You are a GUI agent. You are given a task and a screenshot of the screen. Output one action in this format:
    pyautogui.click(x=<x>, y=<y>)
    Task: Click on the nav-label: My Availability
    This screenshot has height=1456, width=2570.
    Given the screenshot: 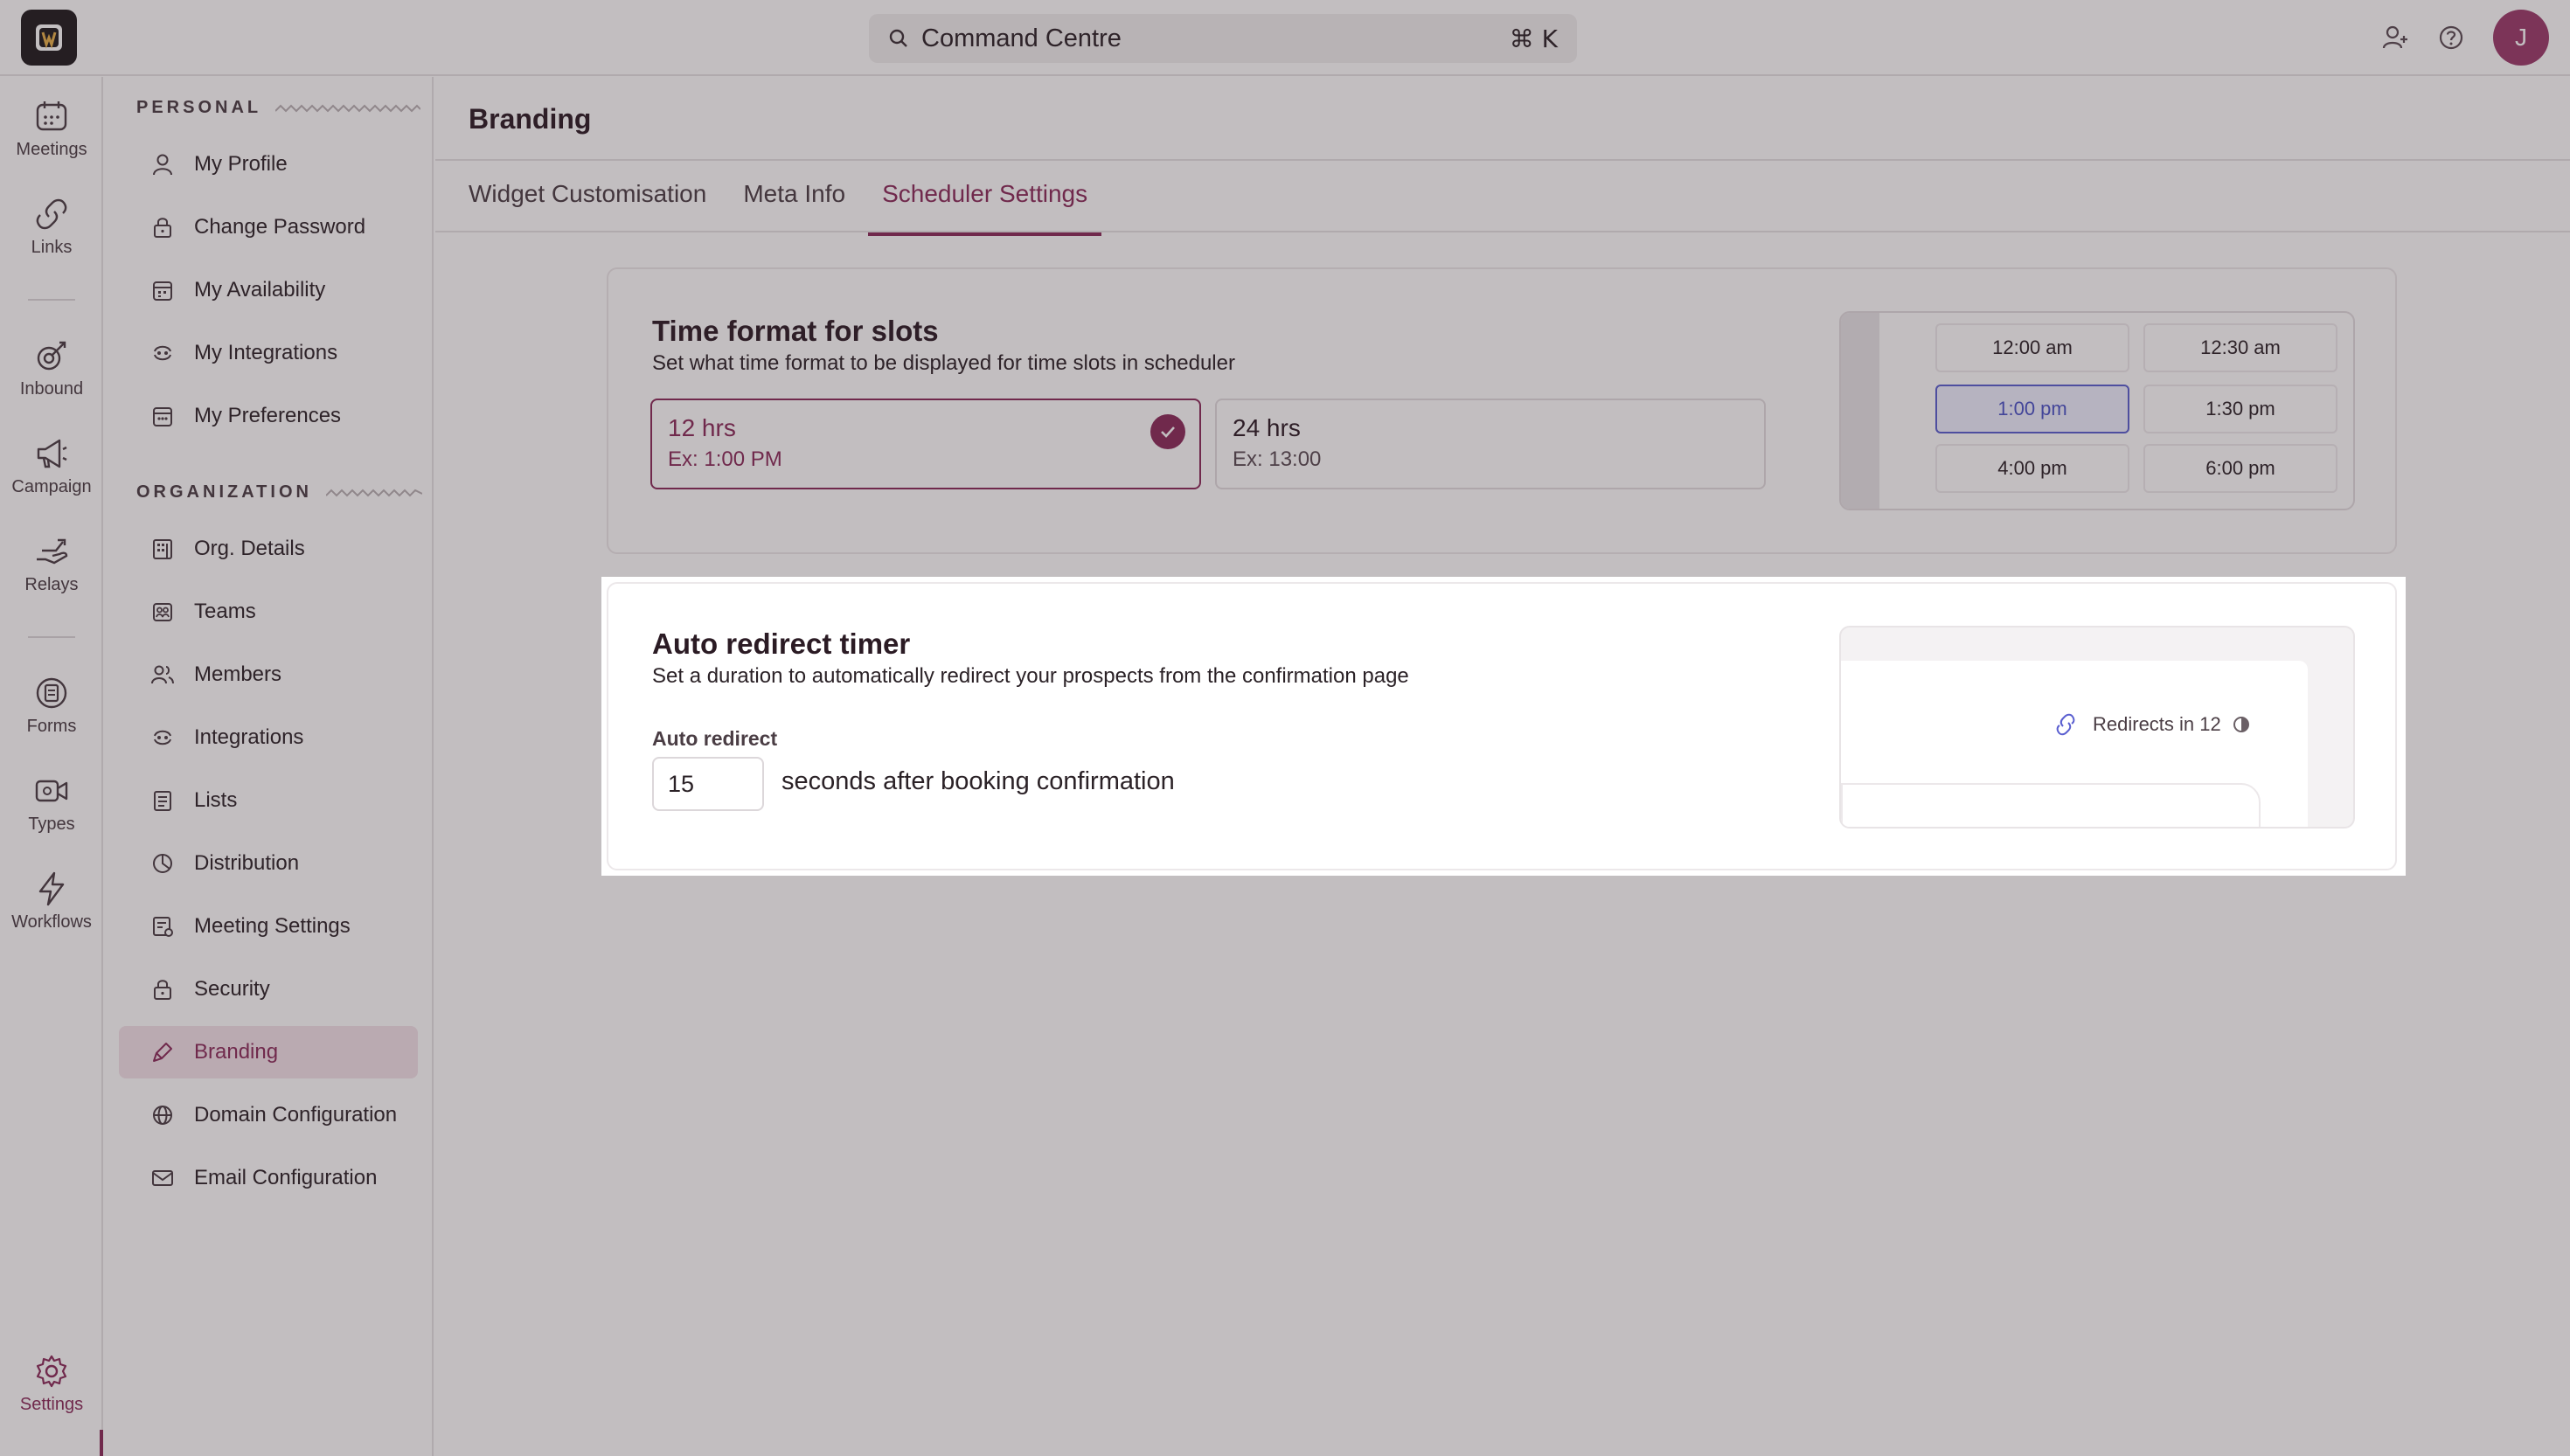 What is the action you would take?
    pyautogui.click(x=260, y=290)
    